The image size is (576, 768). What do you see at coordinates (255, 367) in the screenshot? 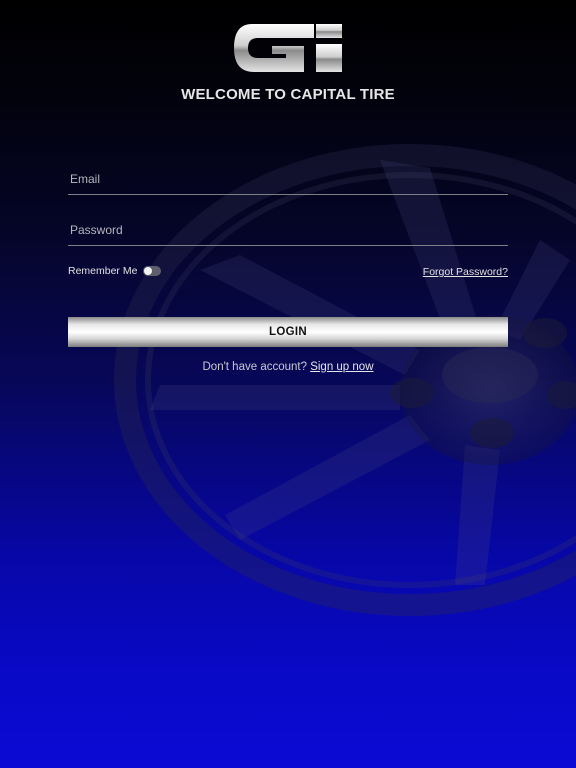
I see `signup-prompt-text: Don't have account?` at bounding box center [255, 367].